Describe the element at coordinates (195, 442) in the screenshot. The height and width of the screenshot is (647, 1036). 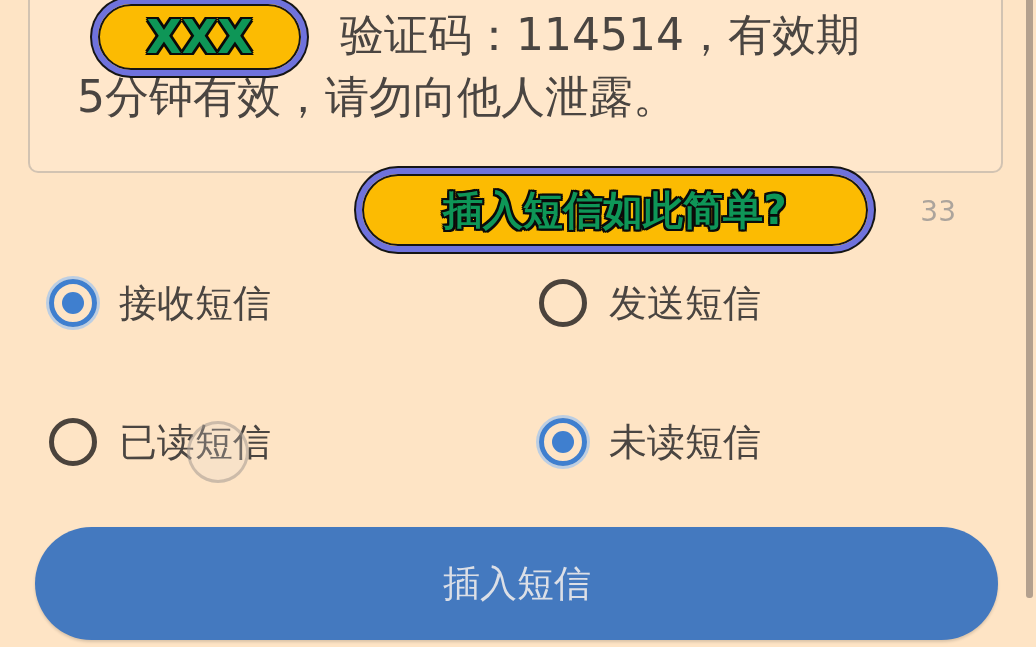
I see `radio-label: 已读短信` at that location.